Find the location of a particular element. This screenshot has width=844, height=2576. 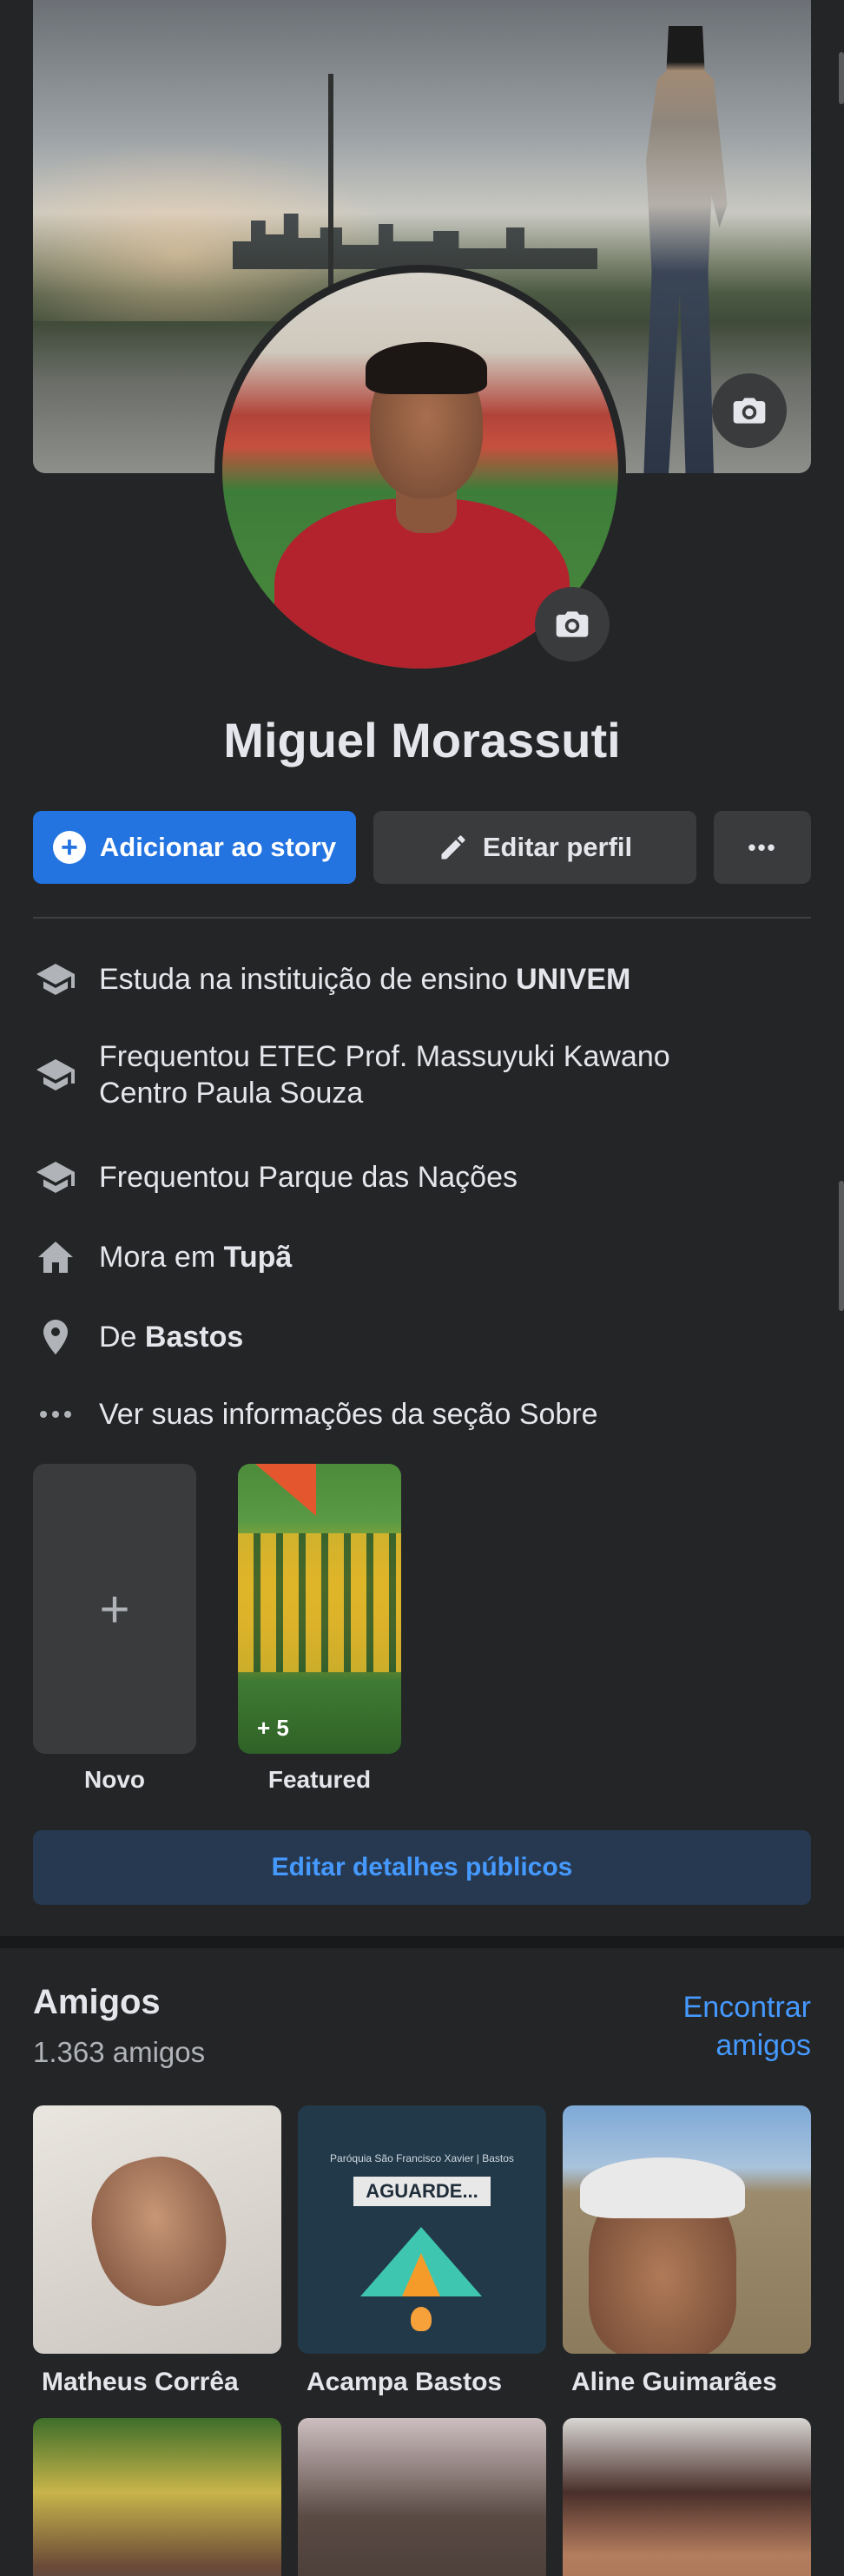

friends-title: Amigos is located at coordinates (97, 2002).